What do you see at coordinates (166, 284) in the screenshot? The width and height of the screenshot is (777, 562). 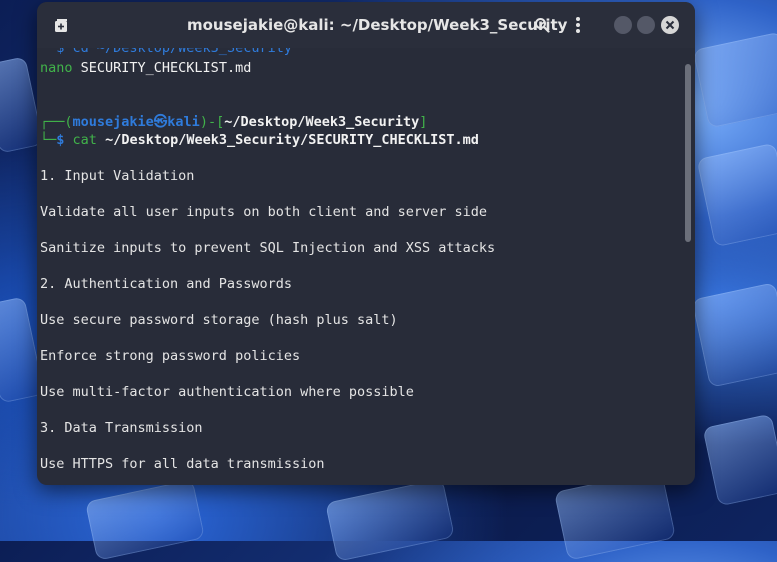 I see `output-line: 2. Authentication and Passwords` at bounding box center [166, 284].